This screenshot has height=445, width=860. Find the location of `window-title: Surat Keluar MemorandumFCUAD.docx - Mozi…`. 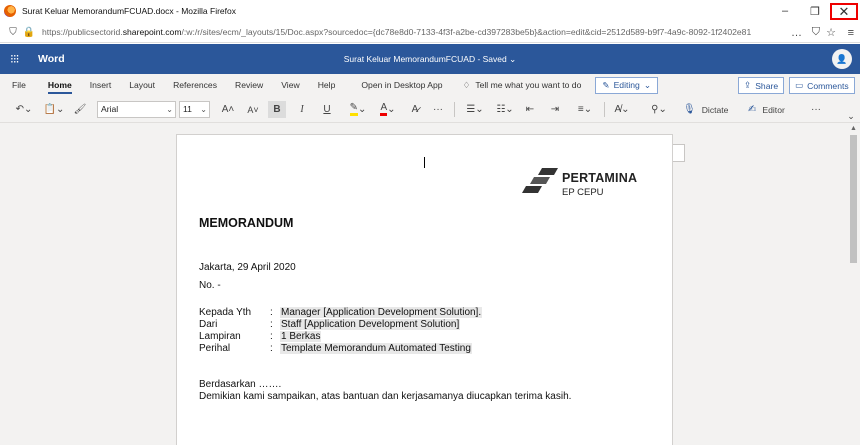

window-title: Surat Keluar MemorandumFCUAD.docx - Mozi… is located at coordinates (129, 11).